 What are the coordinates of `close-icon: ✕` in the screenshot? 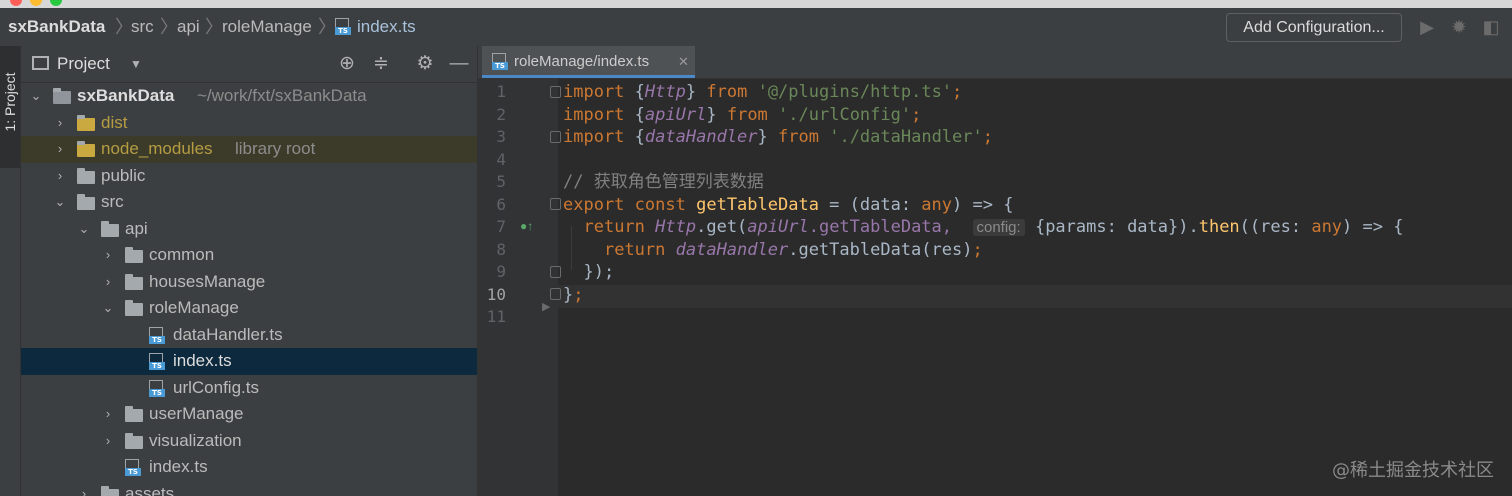 It's located at (683, 62).